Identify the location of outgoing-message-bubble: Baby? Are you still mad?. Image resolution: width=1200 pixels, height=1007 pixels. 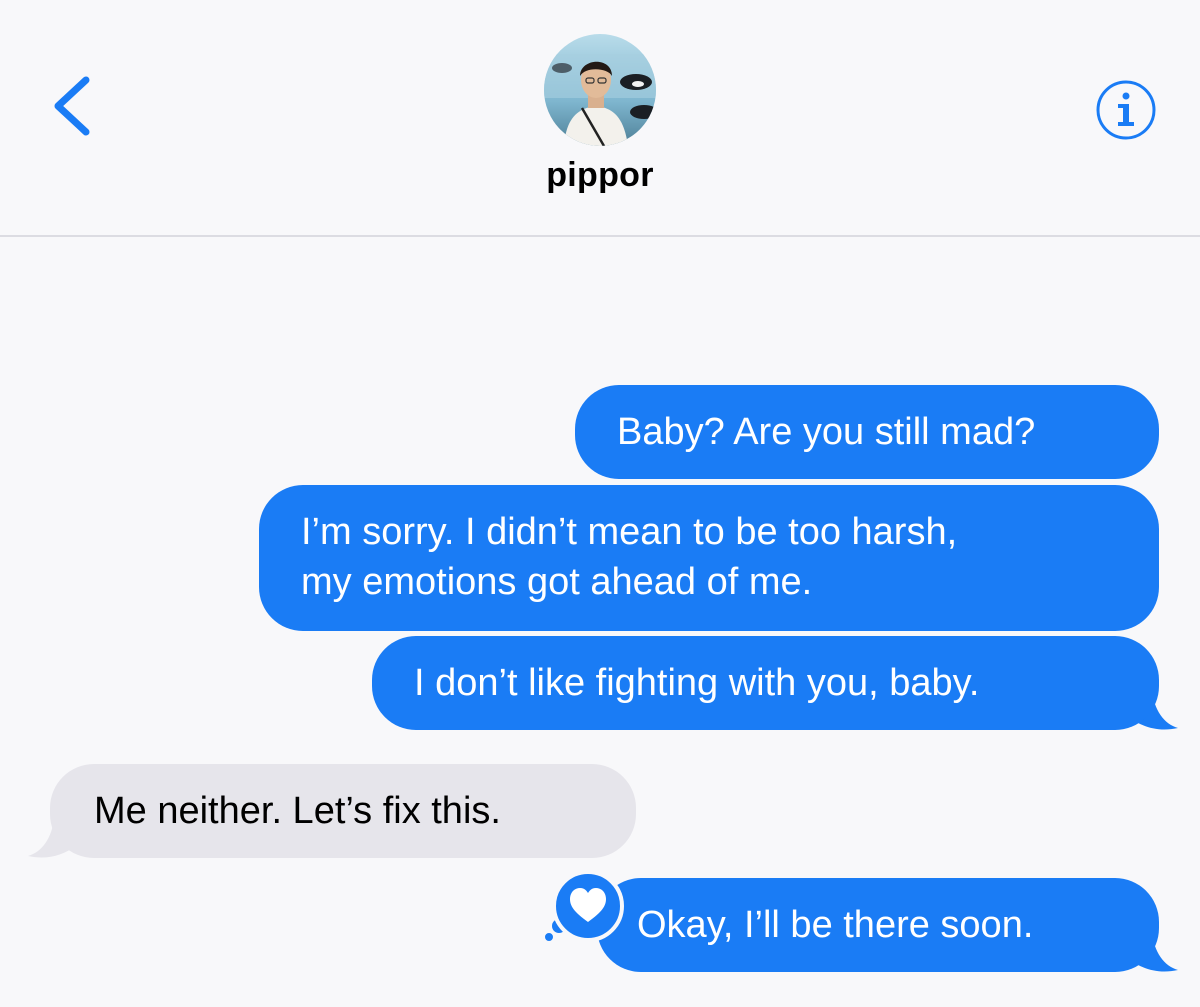
(867, 432).